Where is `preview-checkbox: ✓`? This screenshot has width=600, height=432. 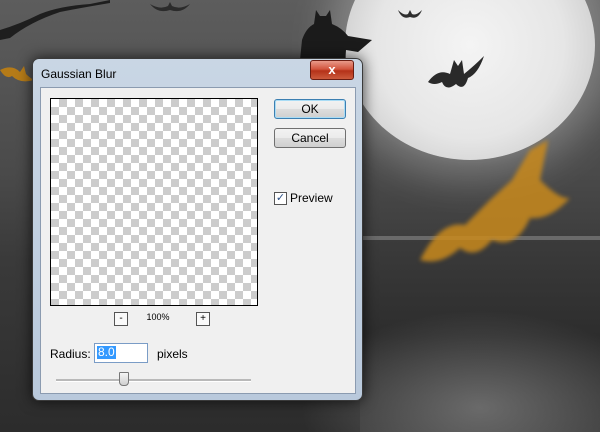 preview-checkbox: ✓ is located at coordinates (280, 198).